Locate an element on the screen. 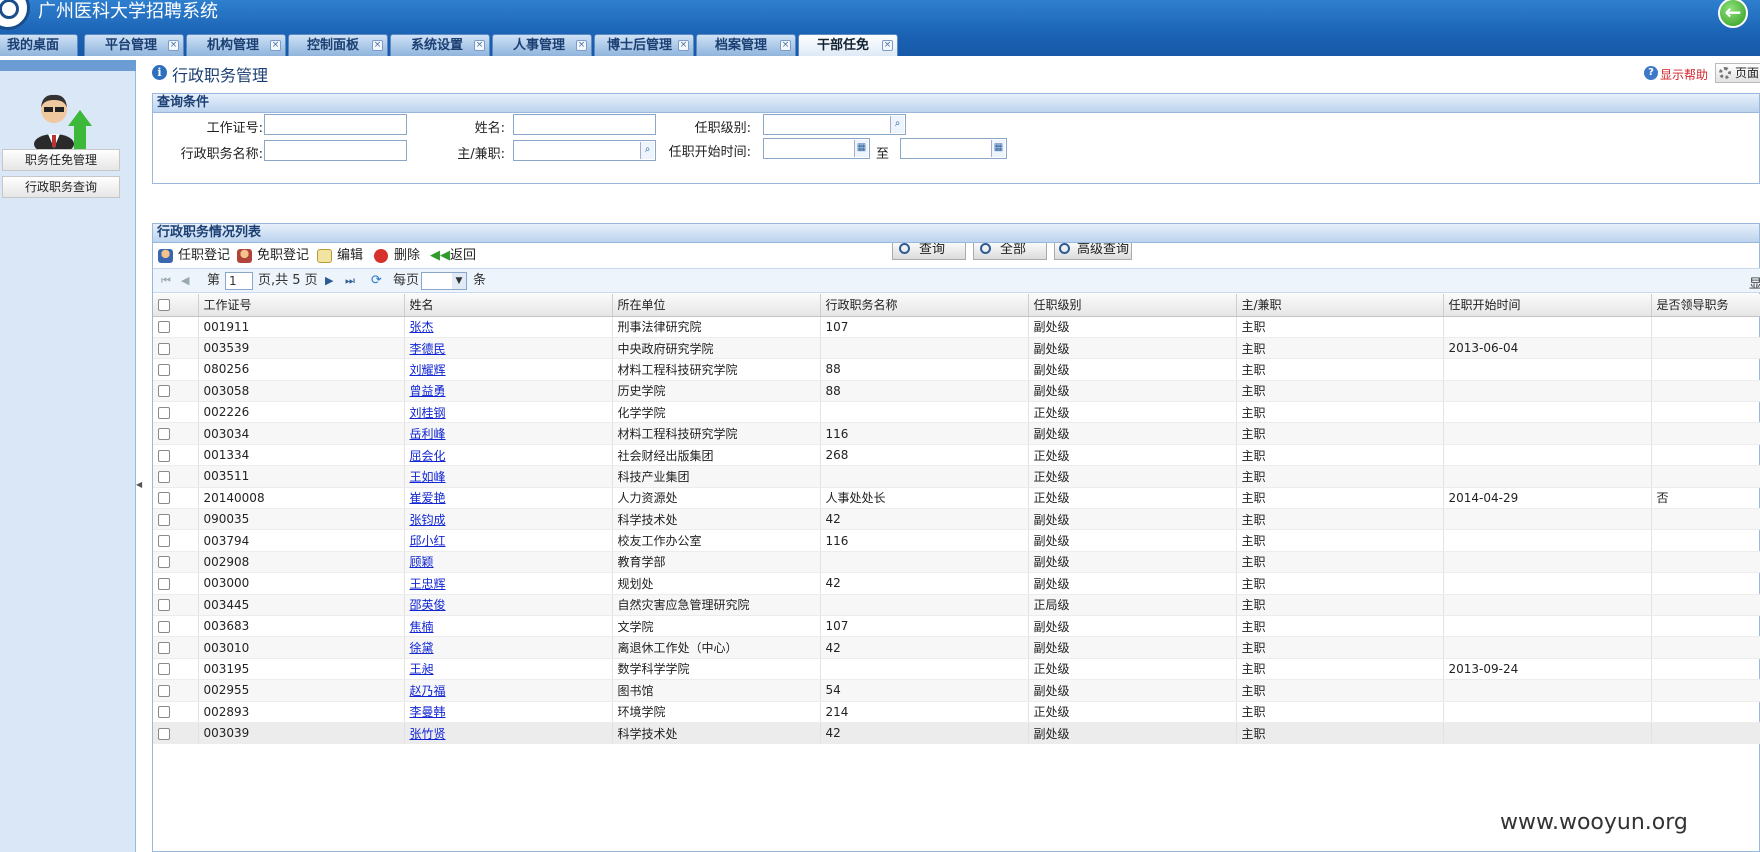 The image size is (1760, 852). start-time-to-input: ▦ is located at coordinates (953, 148).